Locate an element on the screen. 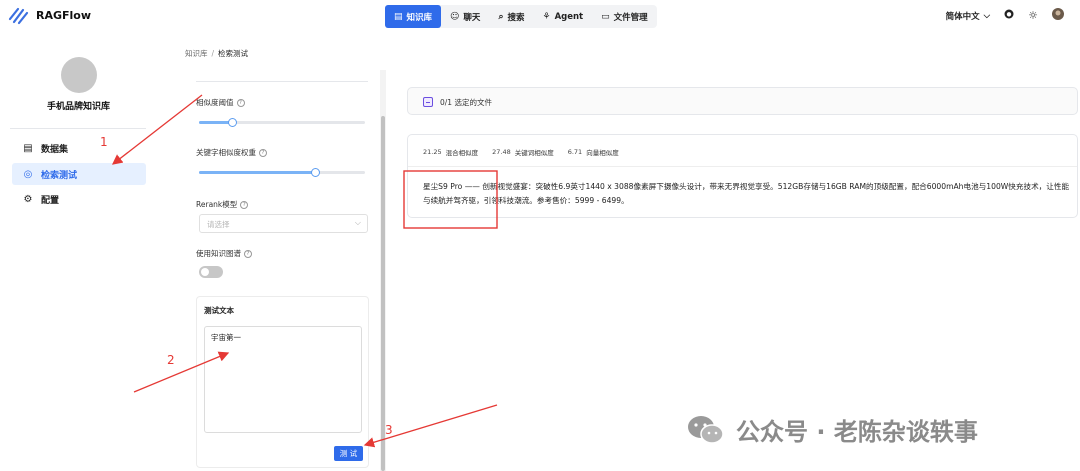  settings-icon: ⚙ is located at coordinates (28, 199).